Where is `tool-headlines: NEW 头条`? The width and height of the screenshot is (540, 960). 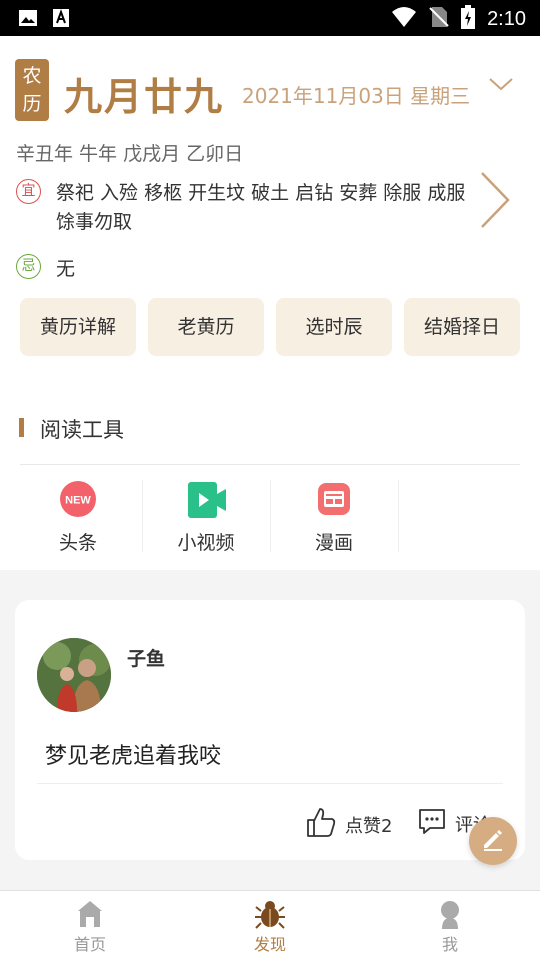
tool-headlines: NEW 头条 is located at coordinates (78, 516).